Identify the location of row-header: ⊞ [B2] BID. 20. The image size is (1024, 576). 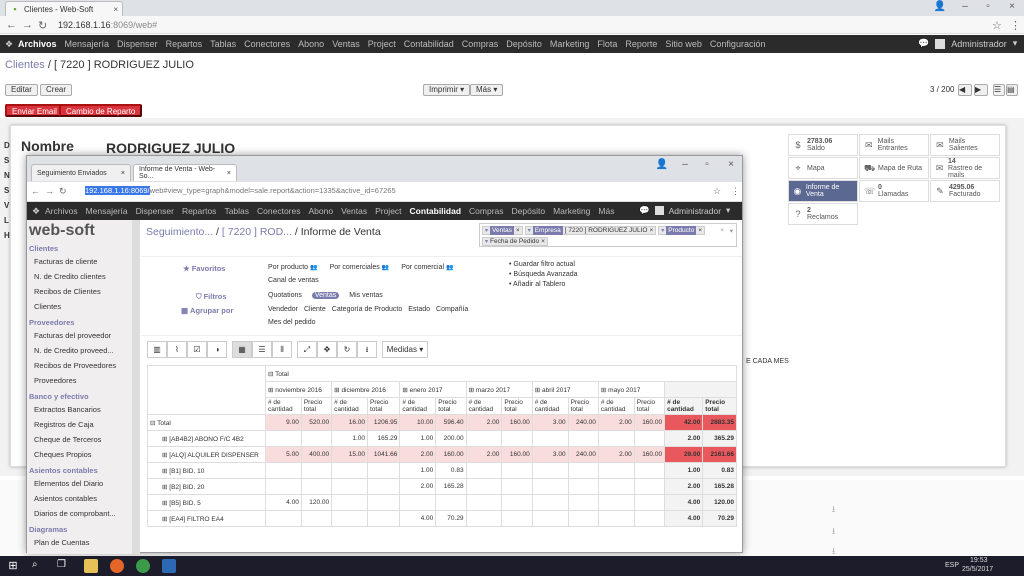
(206, 486).